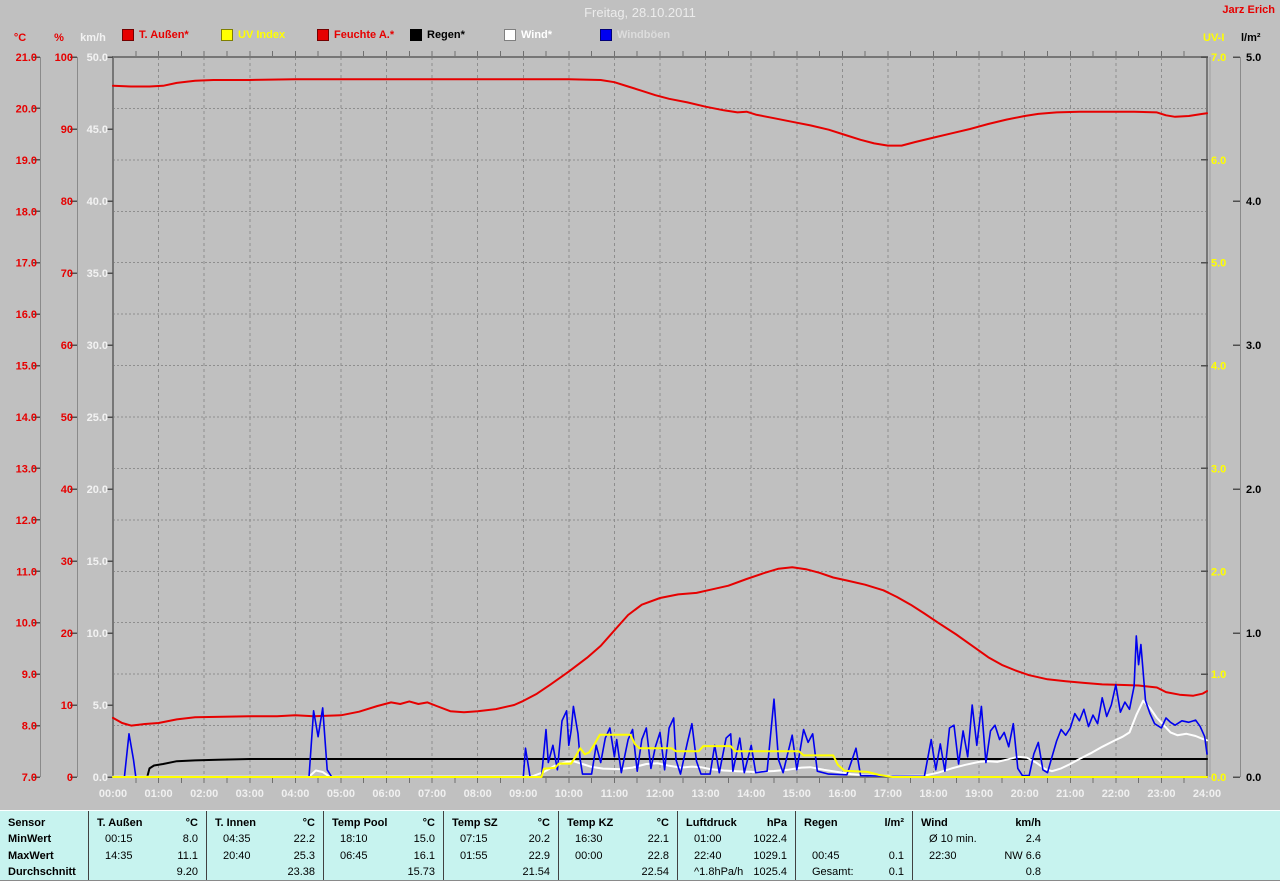 This screenshot has width=1280, height=881. I want to click on table-row: ^1.8hPa/h 1025.4, so click(736, 872).